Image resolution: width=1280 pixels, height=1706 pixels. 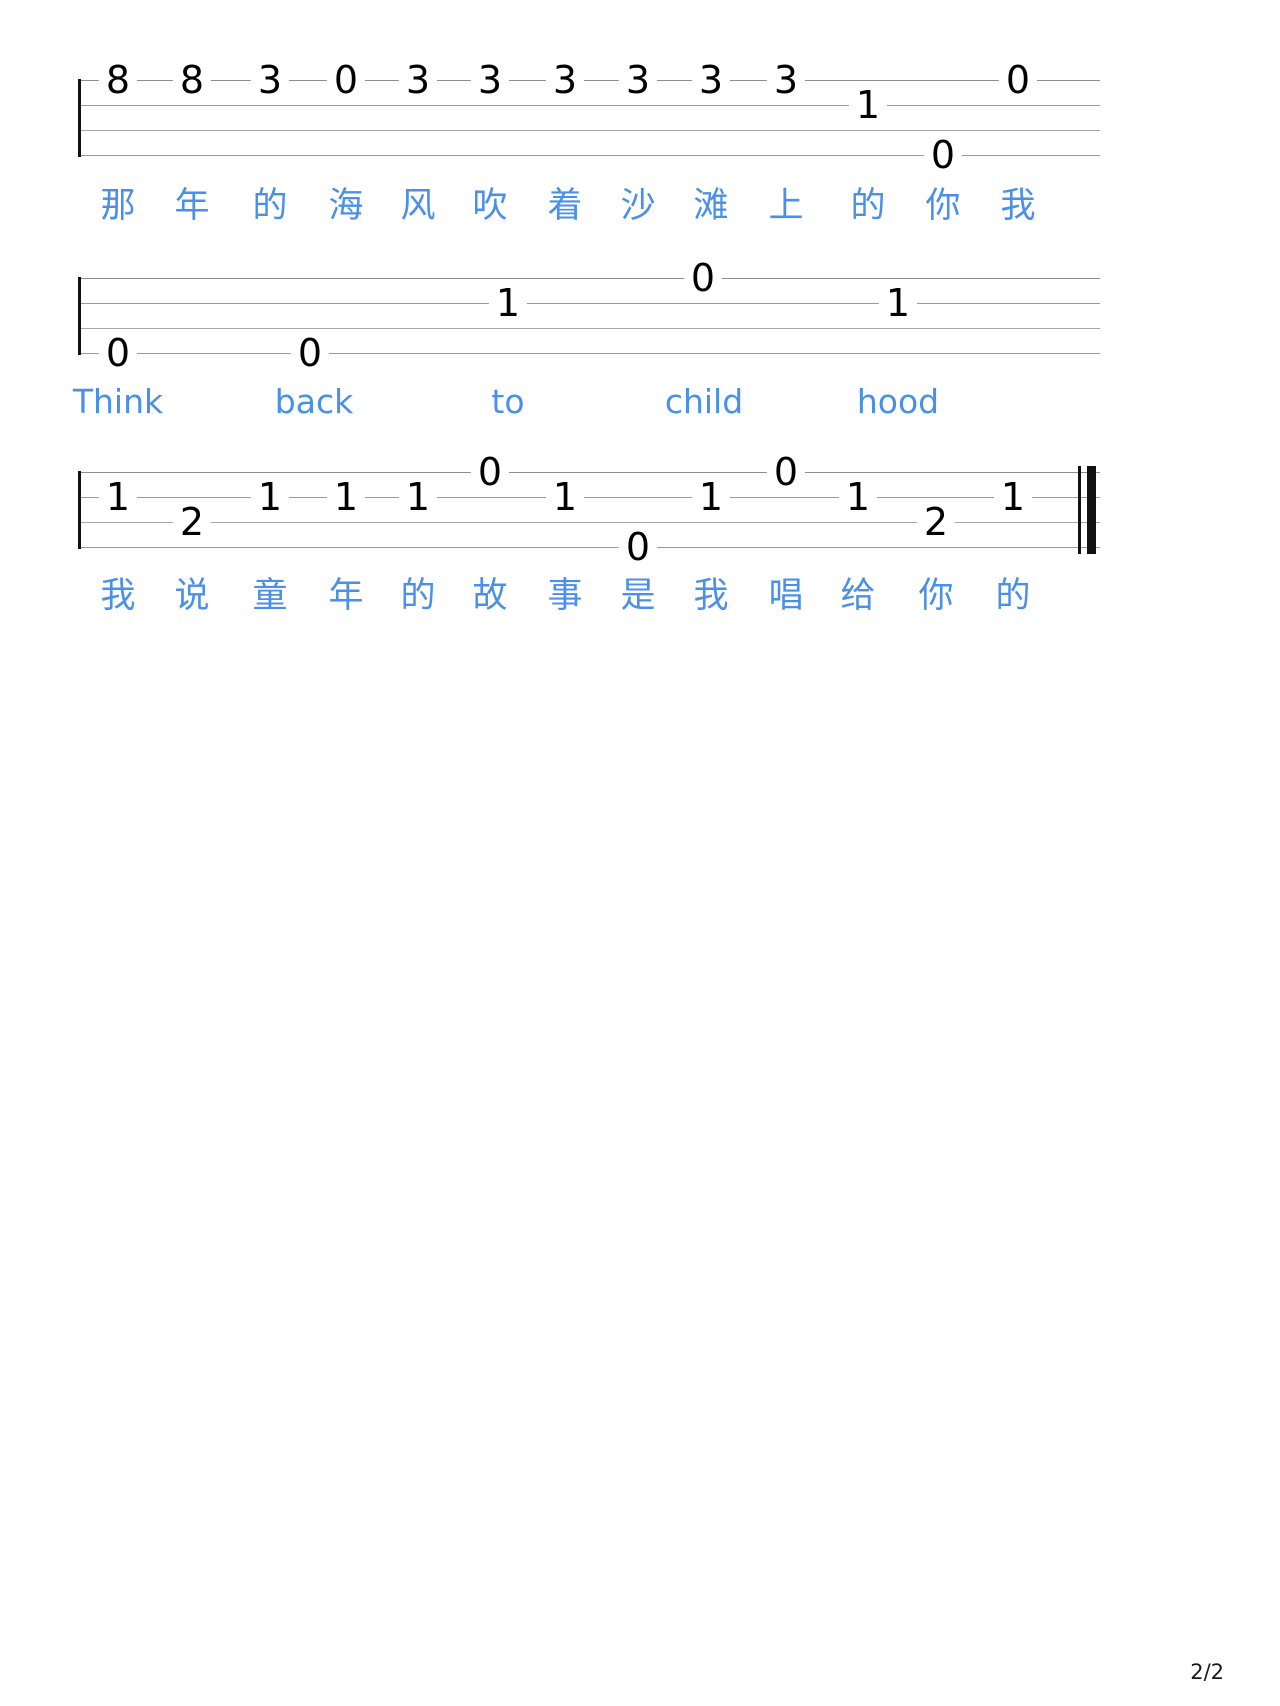 I want to click on tab-system-1: 8830333333100, so click(x=589, y=117).